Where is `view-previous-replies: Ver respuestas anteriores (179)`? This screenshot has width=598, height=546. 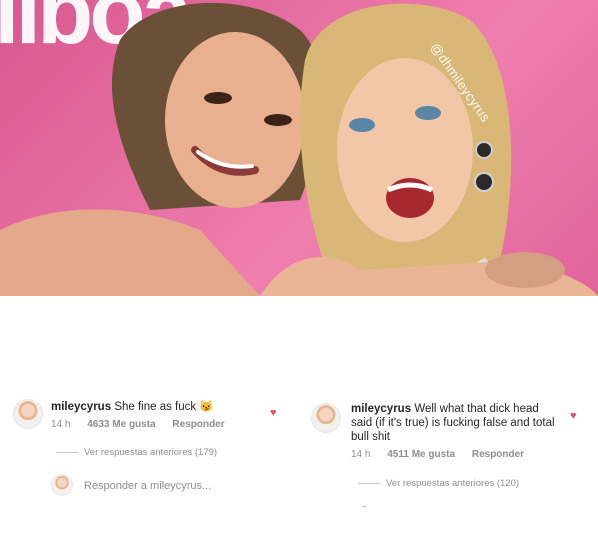 view-previous-replies: Ver respuestas anteriores (179) is located at coordinates (136, 452).